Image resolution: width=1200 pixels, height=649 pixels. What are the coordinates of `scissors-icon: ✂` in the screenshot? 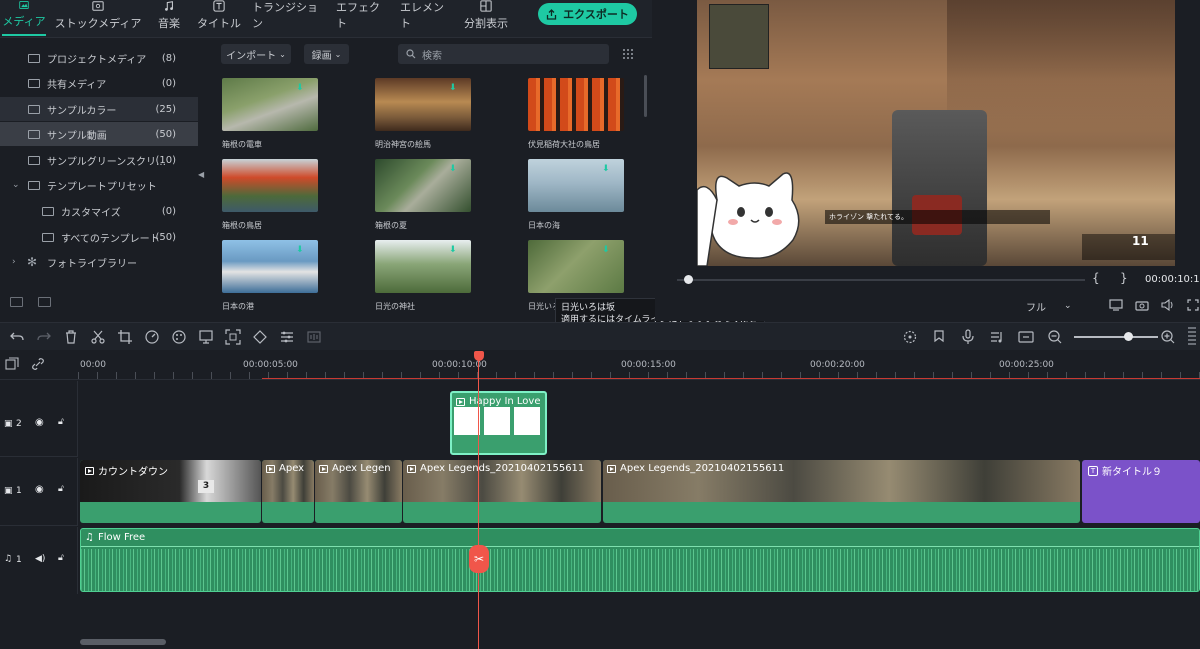 It's located at (479, 559).